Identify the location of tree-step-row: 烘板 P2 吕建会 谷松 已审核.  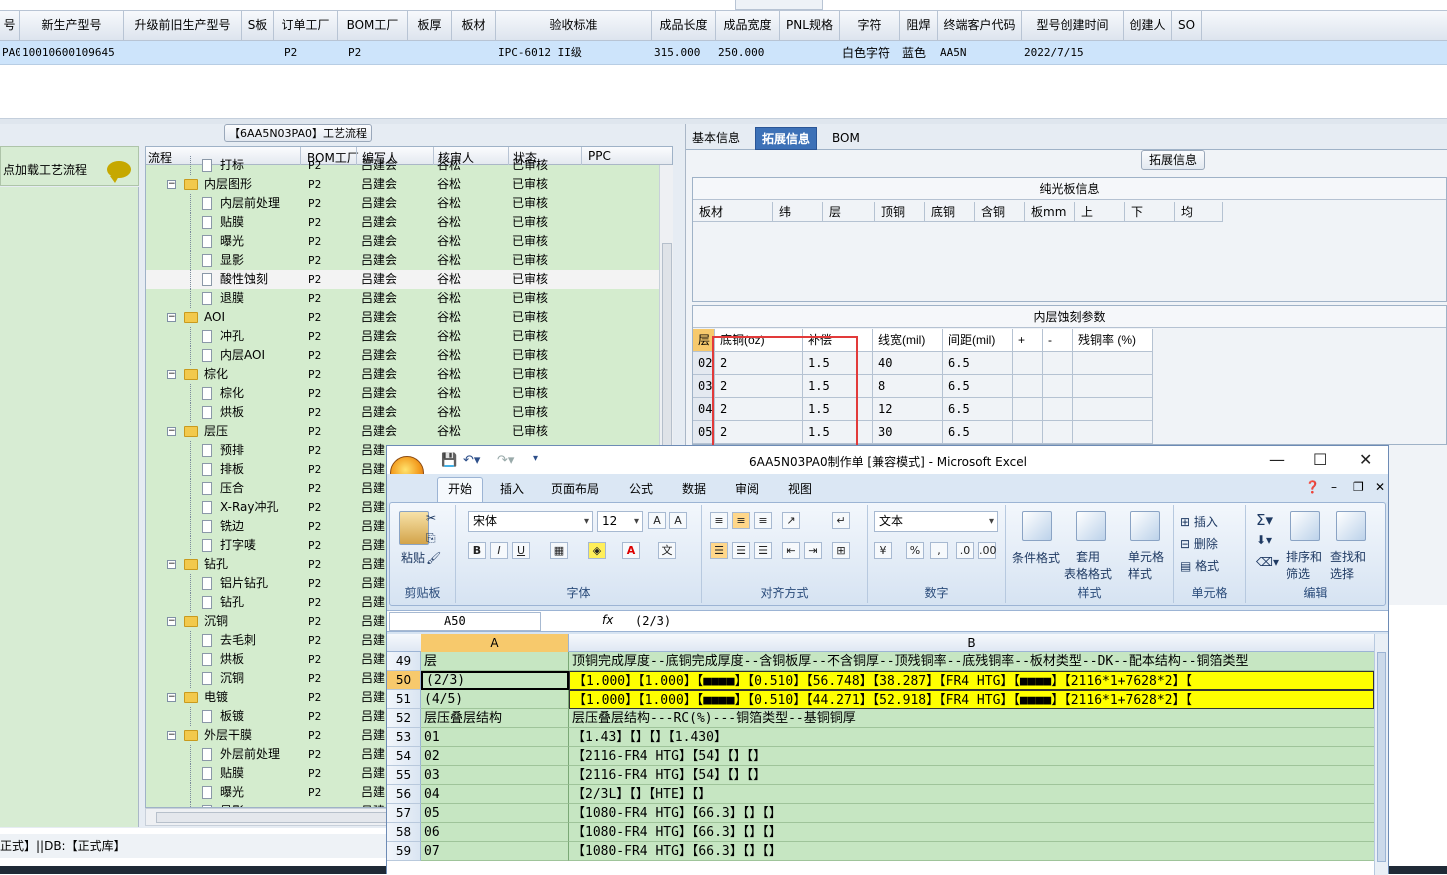
(406, 412).